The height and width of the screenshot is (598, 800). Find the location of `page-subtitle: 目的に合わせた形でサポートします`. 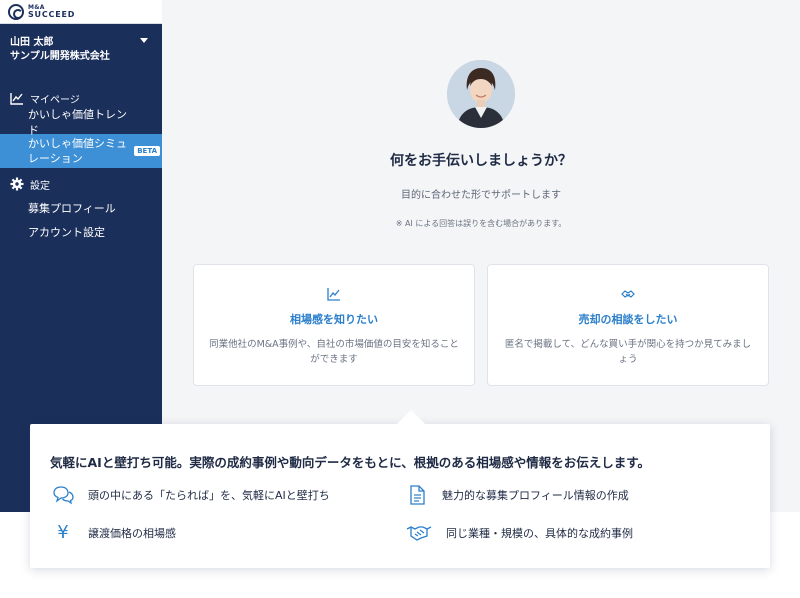

page-subtitle: 目的に合わせた形でサポートします is located at coordinates (481, 195).